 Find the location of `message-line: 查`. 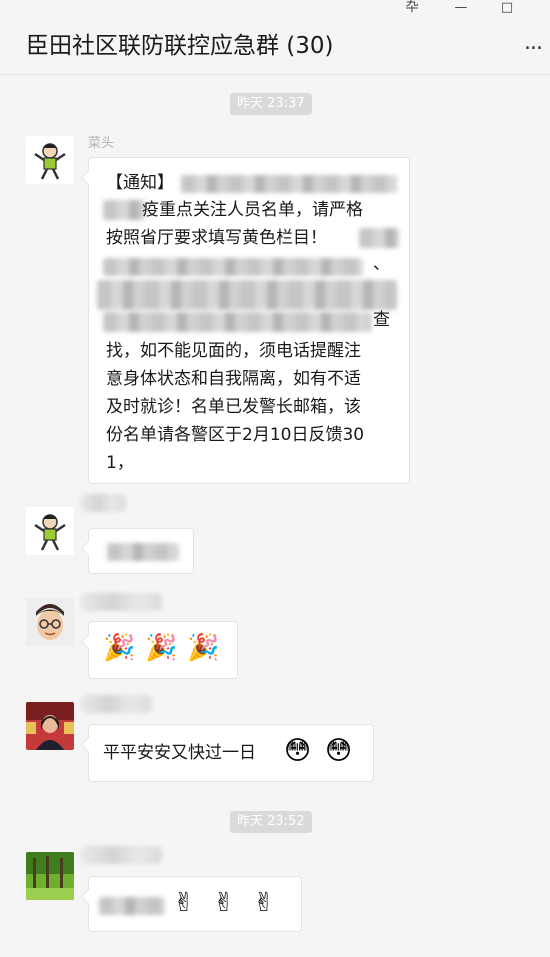

message-line: 查 is located at coordinates (381, 320).